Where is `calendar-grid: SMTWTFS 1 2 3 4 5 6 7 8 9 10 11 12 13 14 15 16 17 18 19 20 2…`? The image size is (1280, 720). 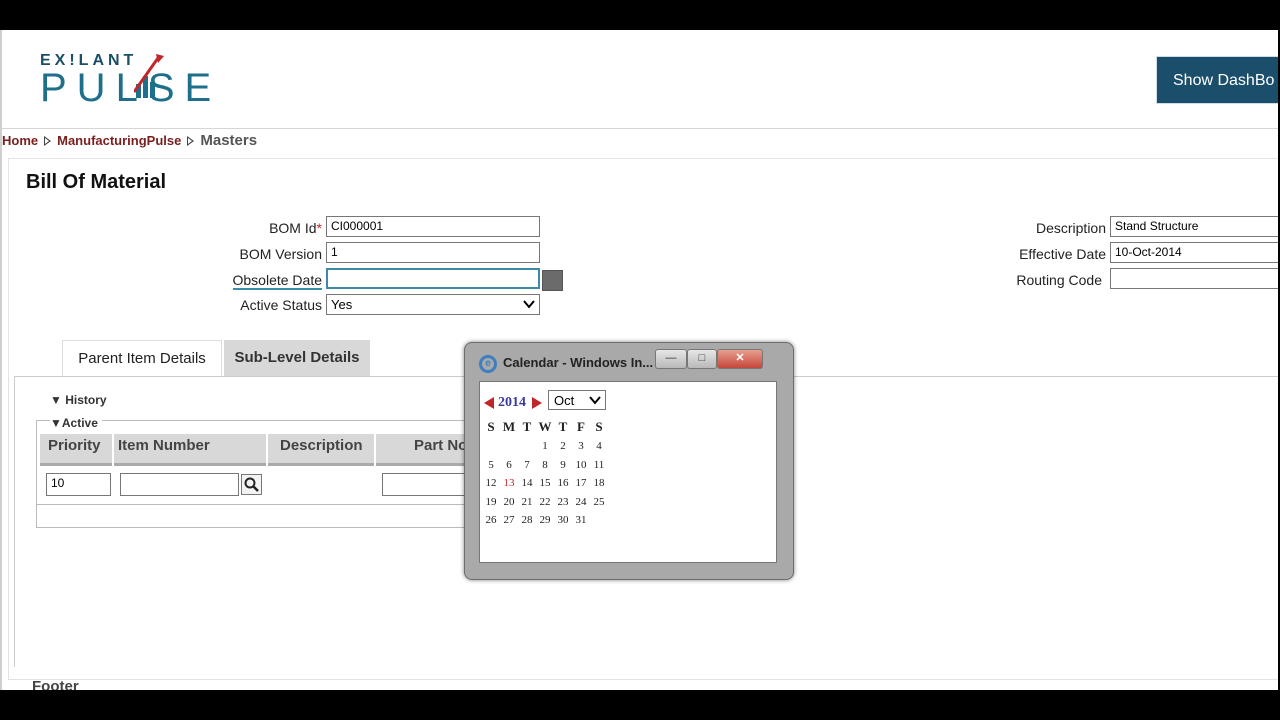 calendar-grid: SMTWTFS 1 2 3 4 5 6 7 8 9 10 11 12 13 14 15 16 17 18 19 20 2… is located at coordinates (545, 473).